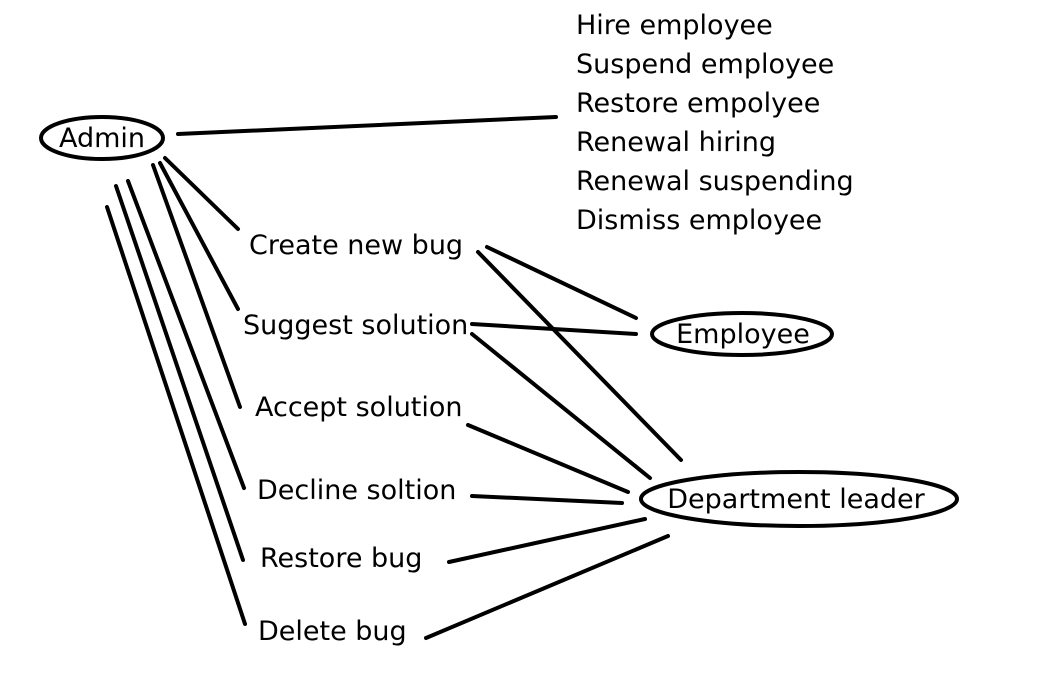 Image resolution: width=1038 pixels, height=682 pixels. I want to click on use-case-restore-bug: Restore bug, so click(341, 558).